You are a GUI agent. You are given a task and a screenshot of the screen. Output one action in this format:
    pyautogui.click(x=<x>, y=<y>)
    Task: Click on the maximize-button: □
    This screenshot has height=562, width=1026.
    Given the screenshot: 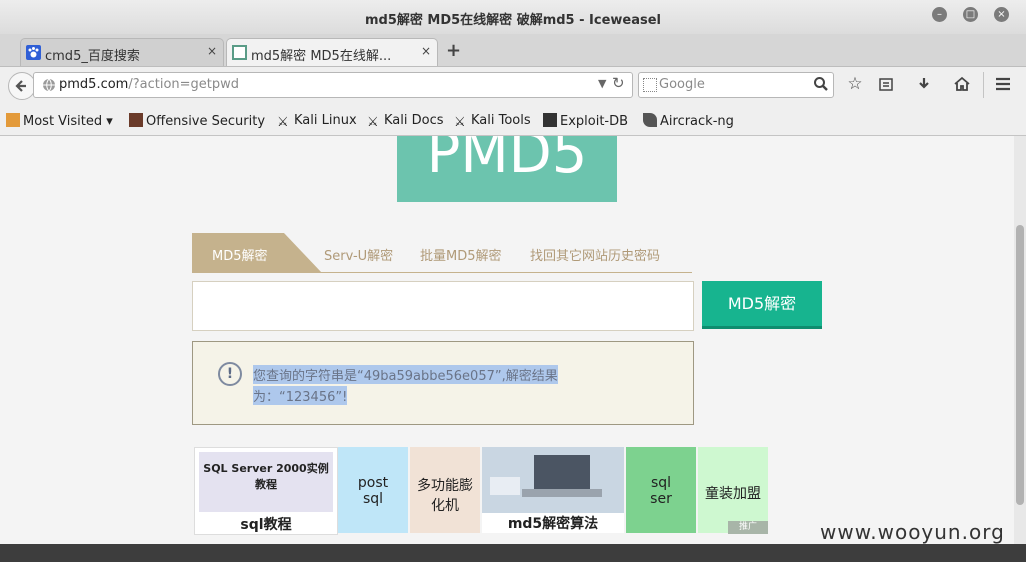 What is the action you would take?
    pyautogui.click(x=970, y=14)
    